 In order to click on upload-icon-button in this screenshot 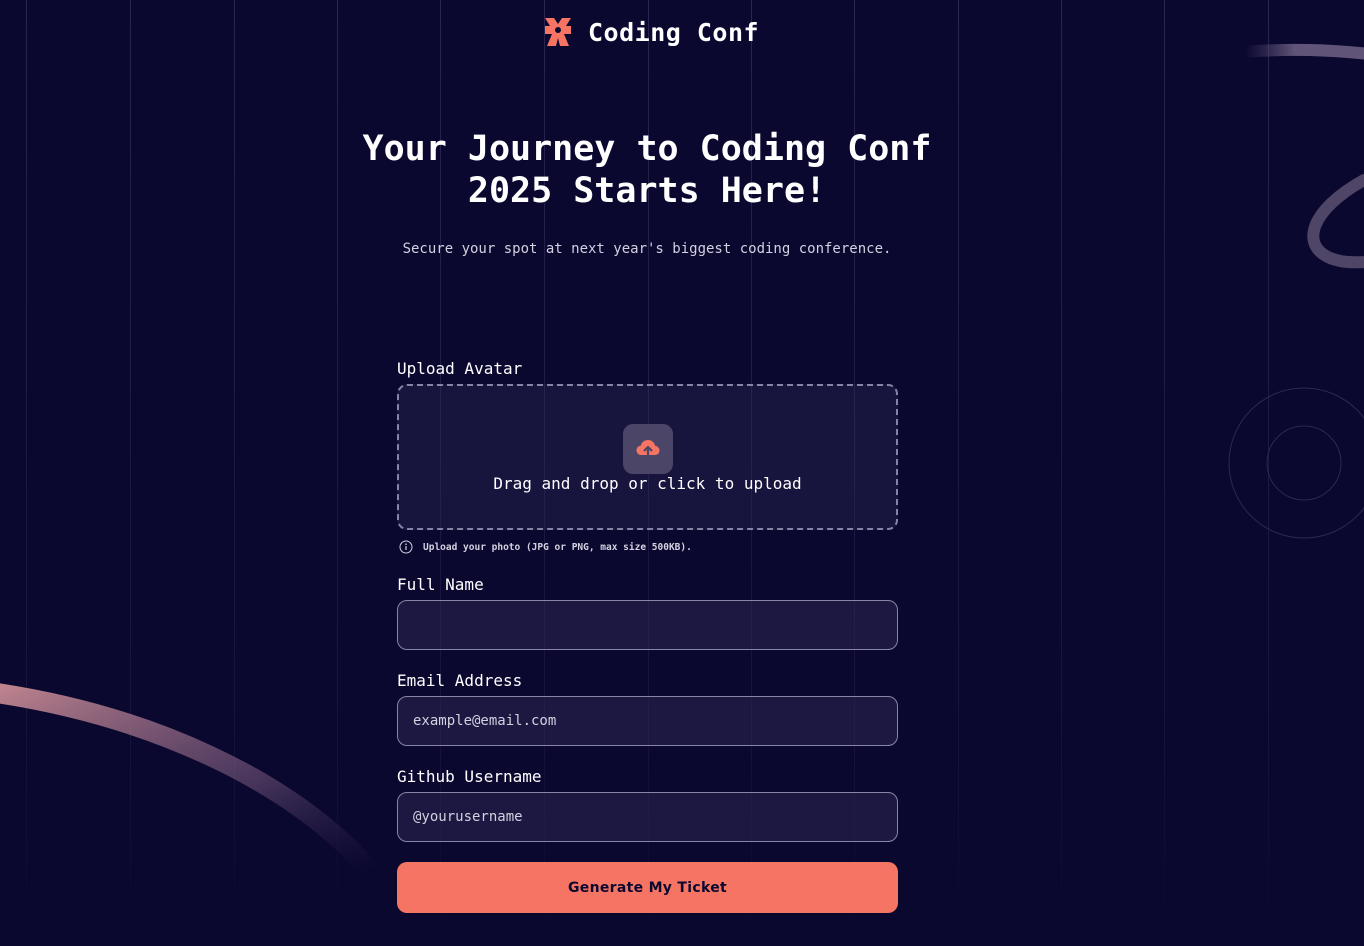, I will do `click(648, 449)`.